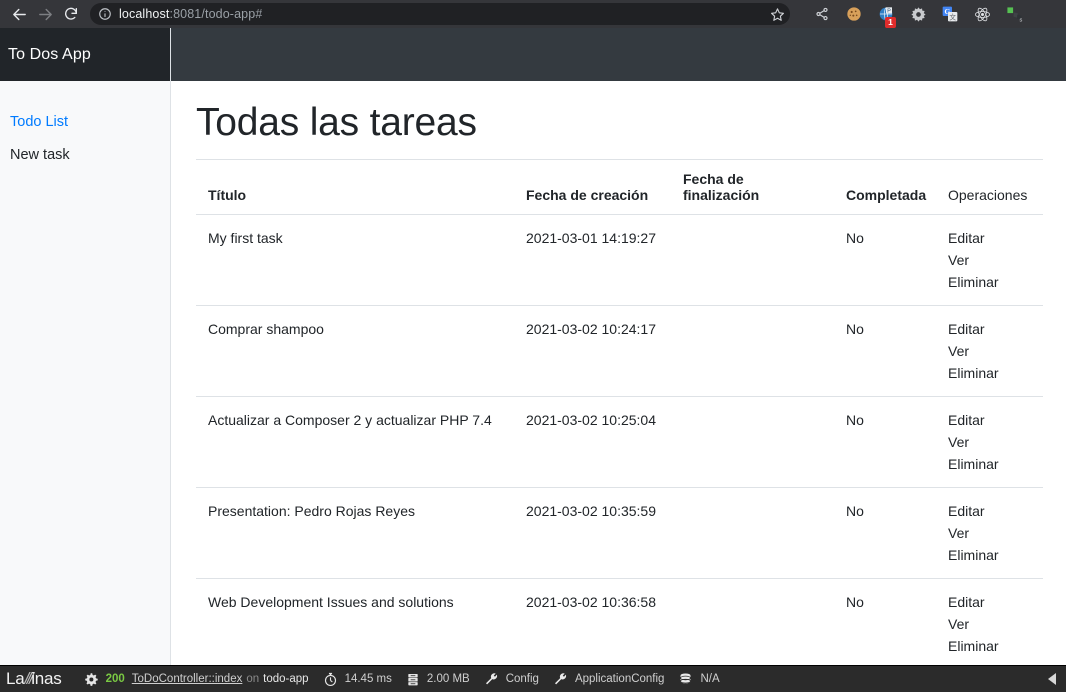  I want to click on debug-application-config: ApplicationConfig, so click(609, 679).